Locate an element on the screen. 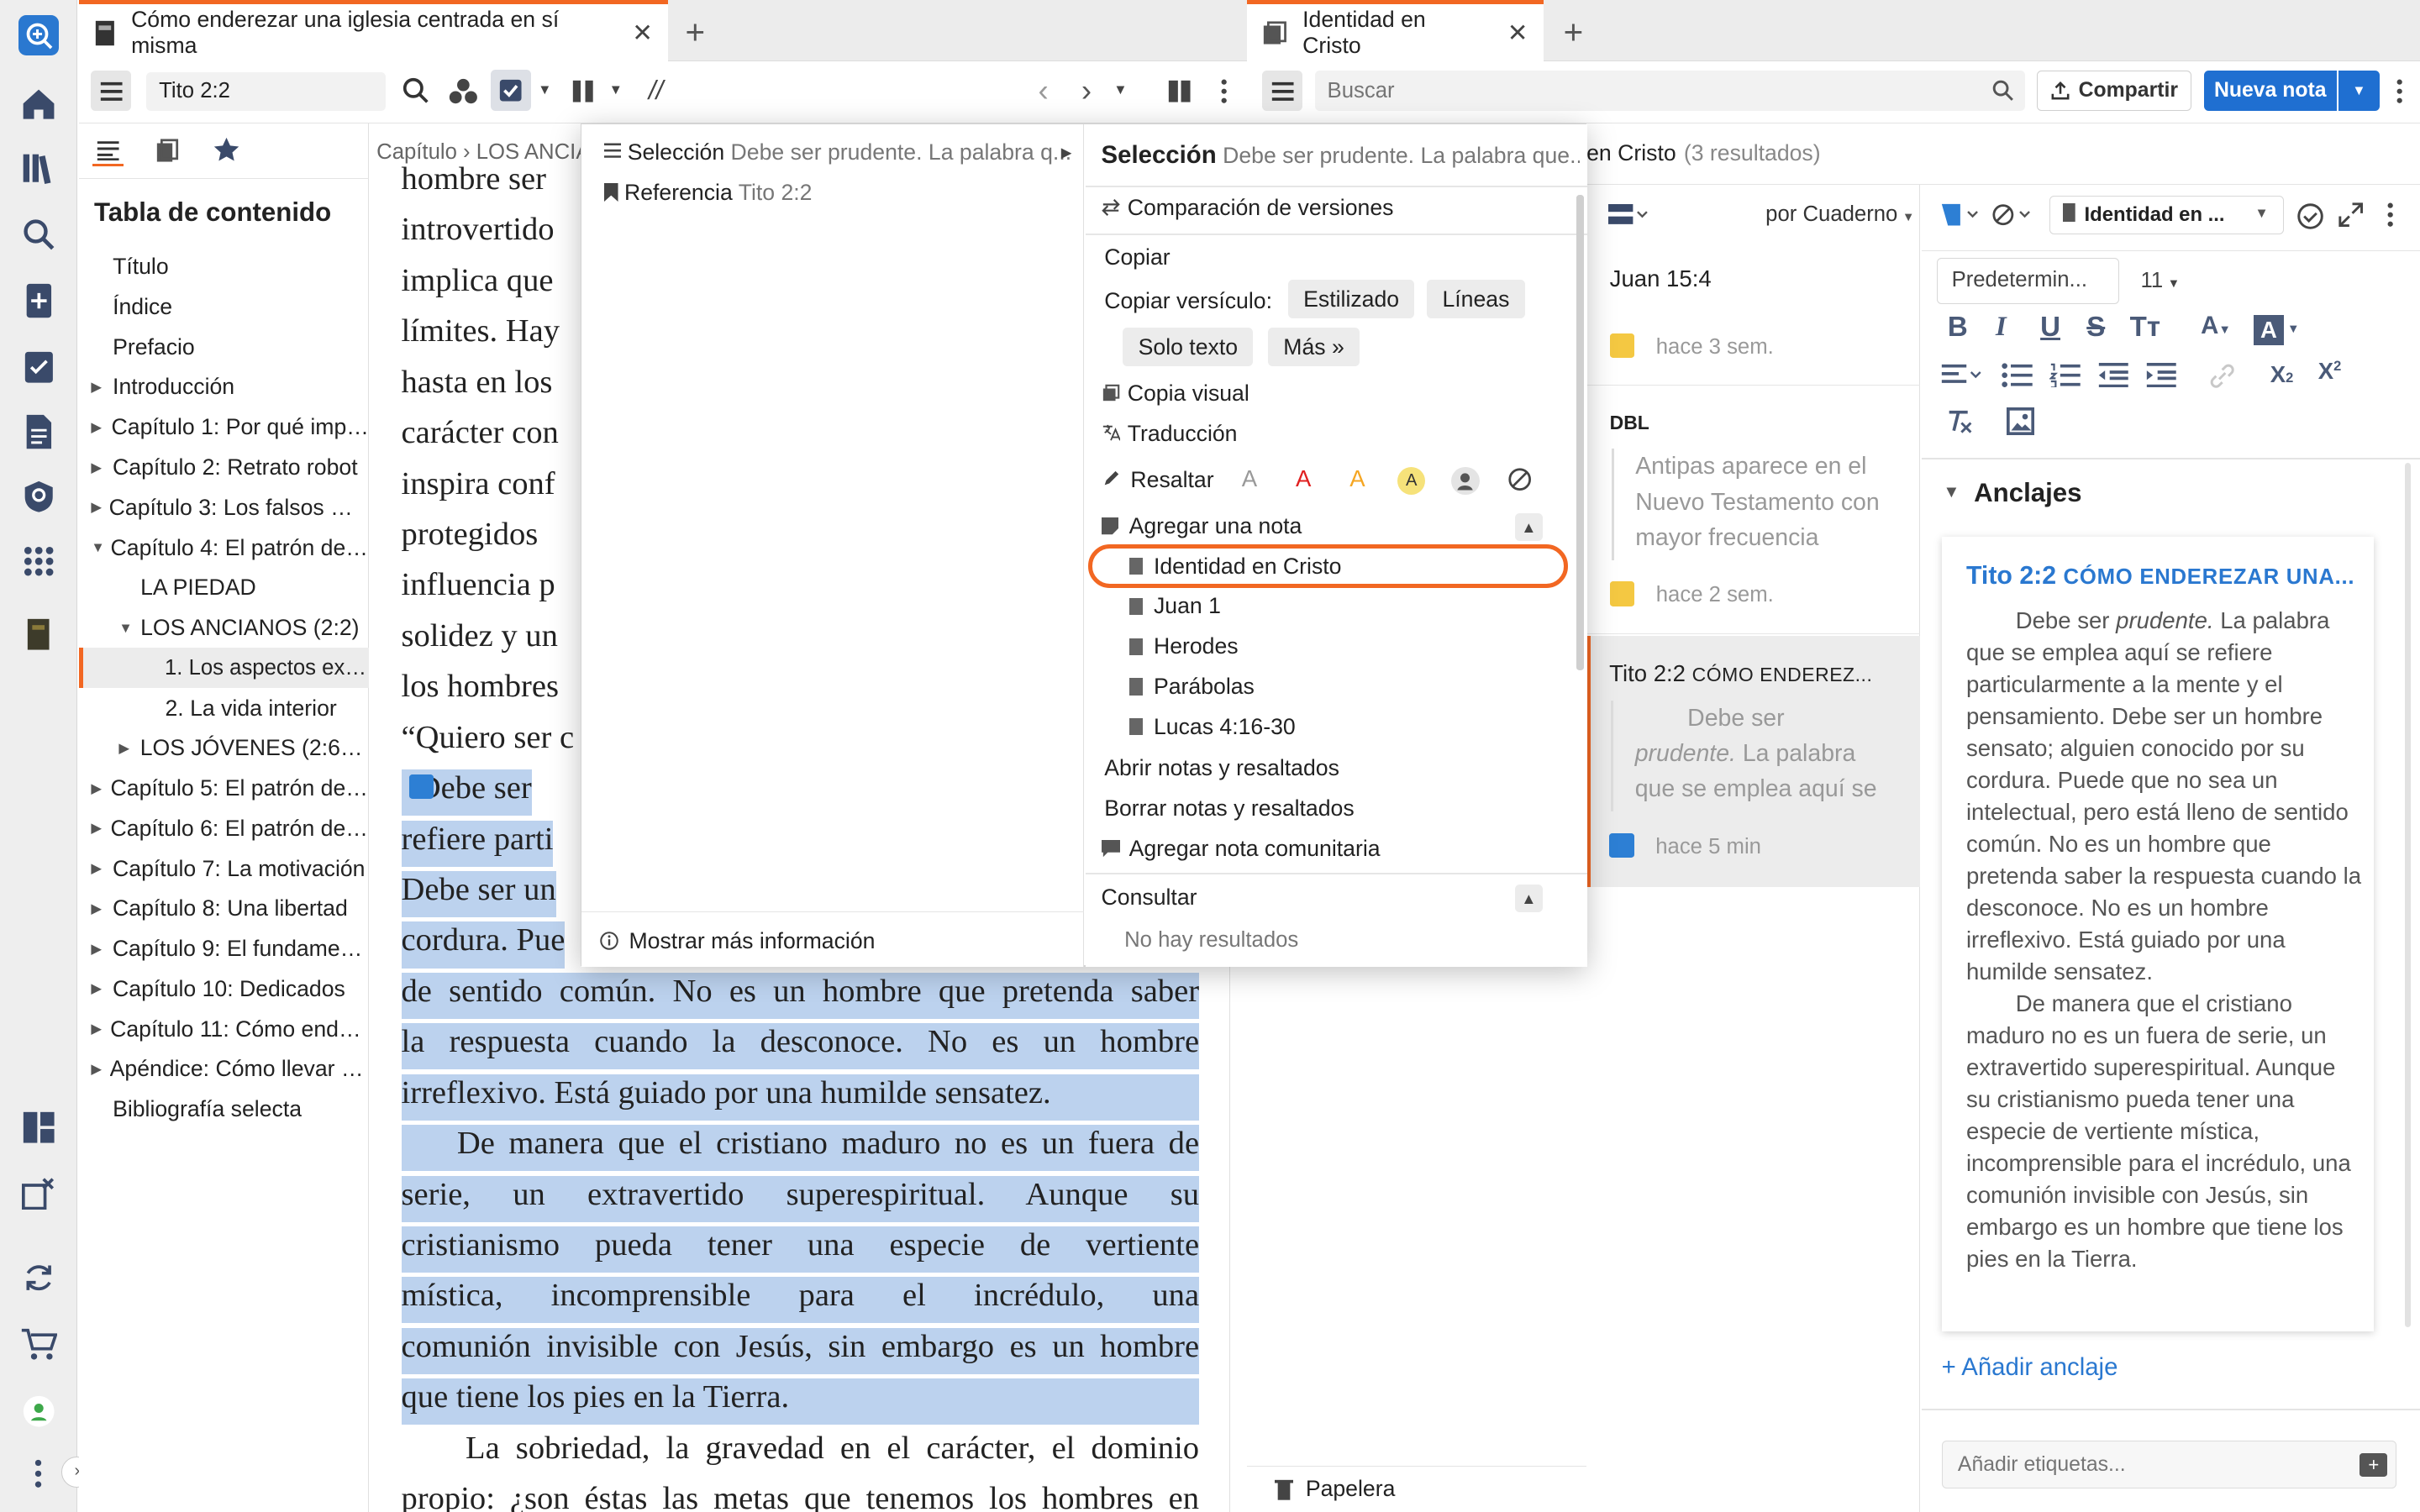 This screenshot has width=2420, height=1512. indent-icon is located at coordinates (2160, 376).